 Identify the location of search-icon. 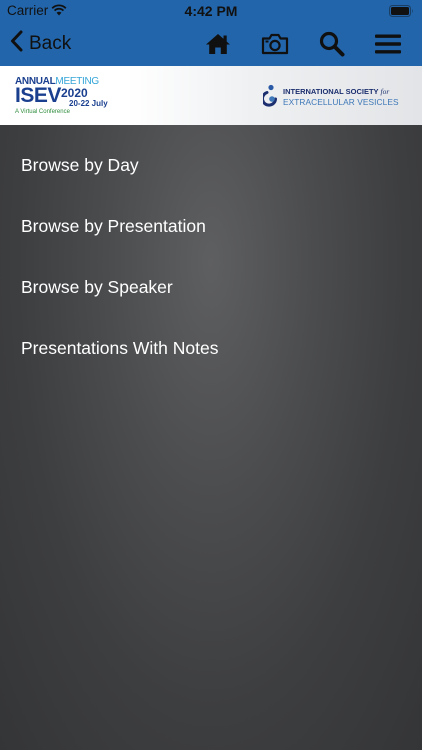
(332, 44).